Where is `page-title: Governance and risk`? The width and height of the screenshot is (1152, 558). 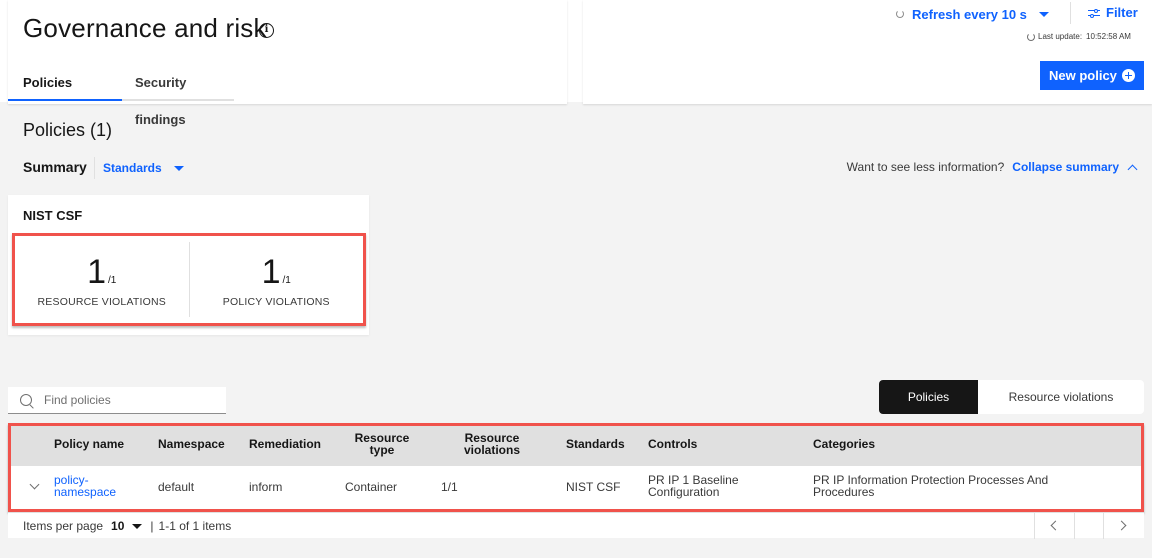 page-title: Governance and risk is located at coordinates (145, 28).